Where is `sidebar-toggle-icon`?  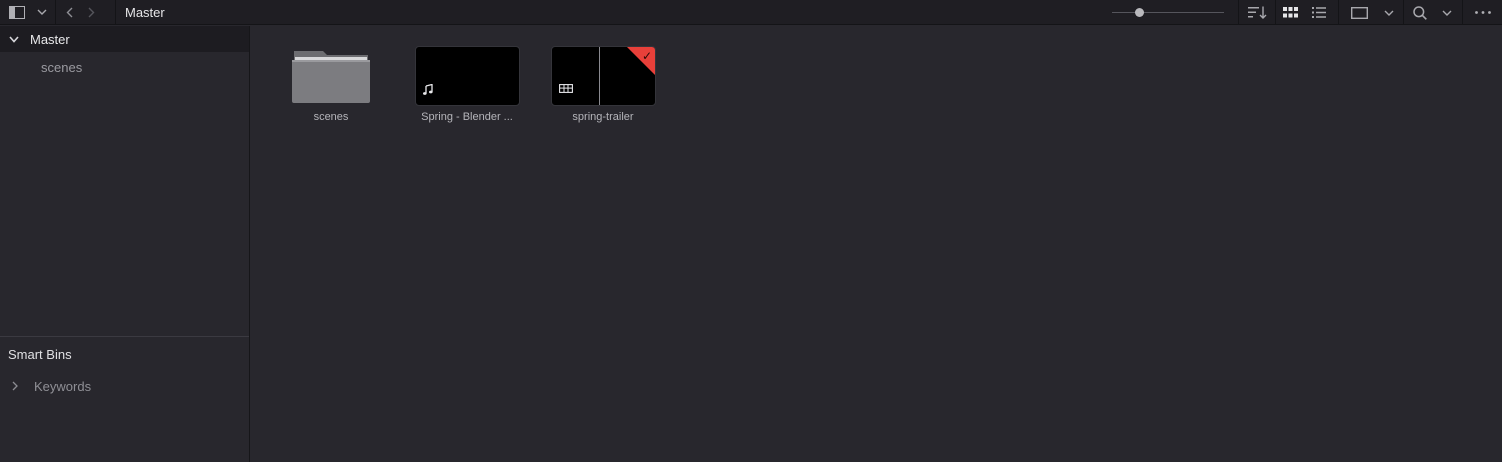 sidebar-toggle-icon is located at coordinates (16, 12).